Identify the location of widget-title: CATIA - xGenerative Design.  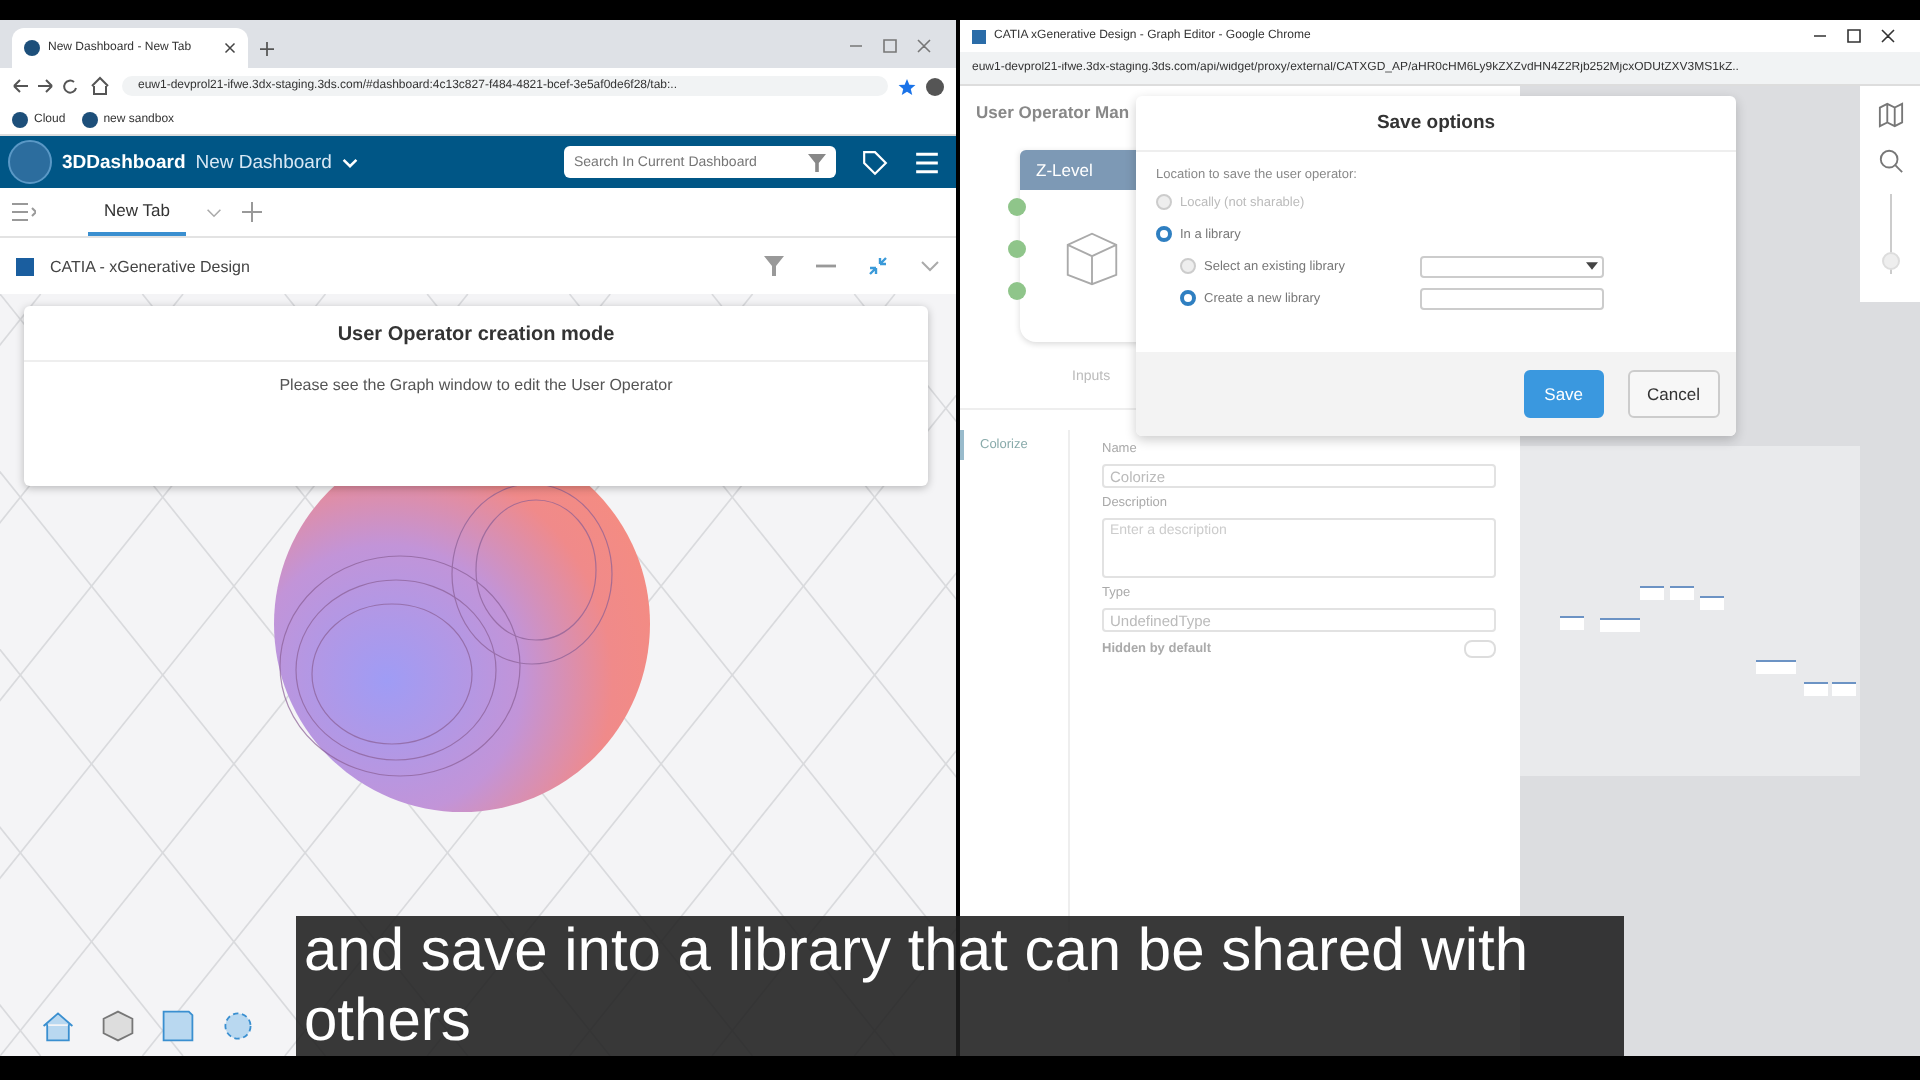
(150, 266).